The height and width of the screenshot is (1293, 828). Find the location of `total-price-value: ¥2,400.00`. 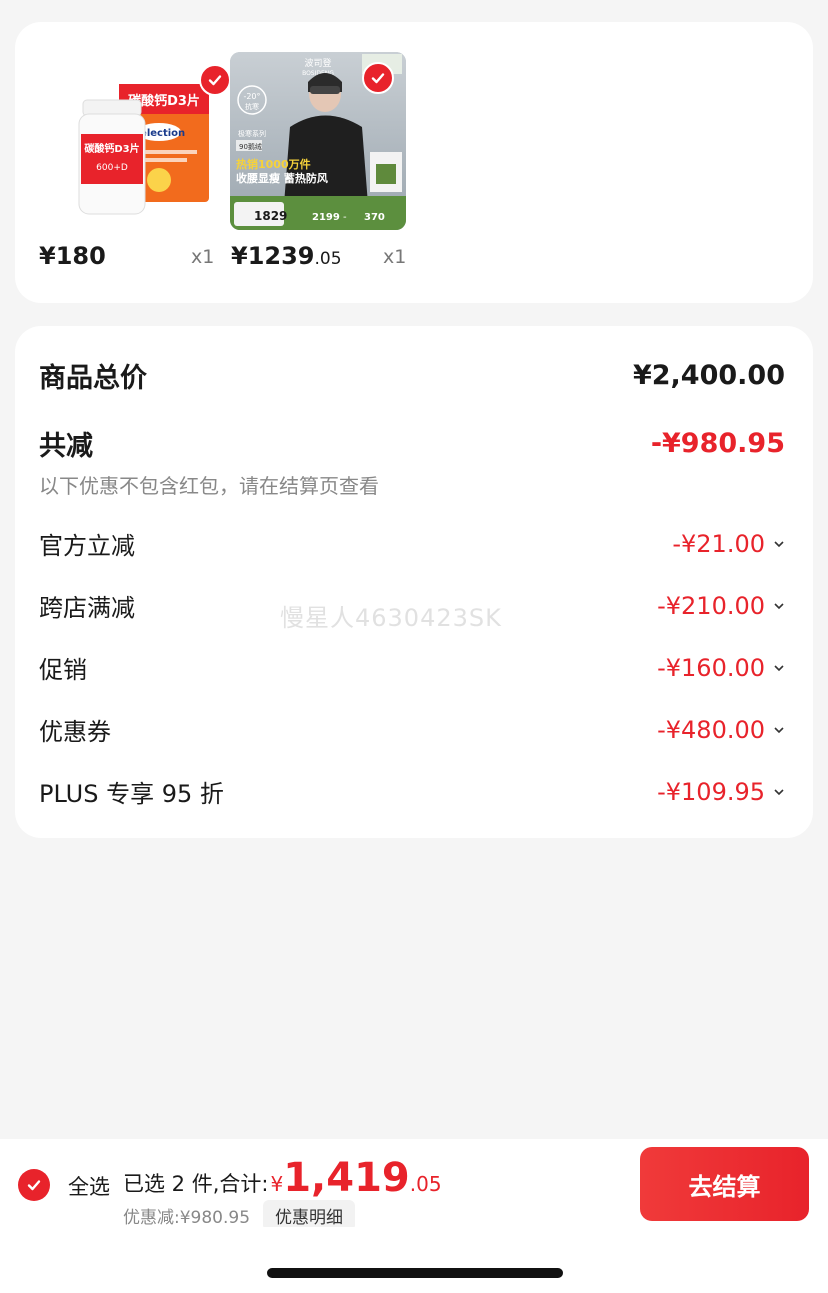

total-price-value: ¥2,400.00 is located at coordinates (708, 375).